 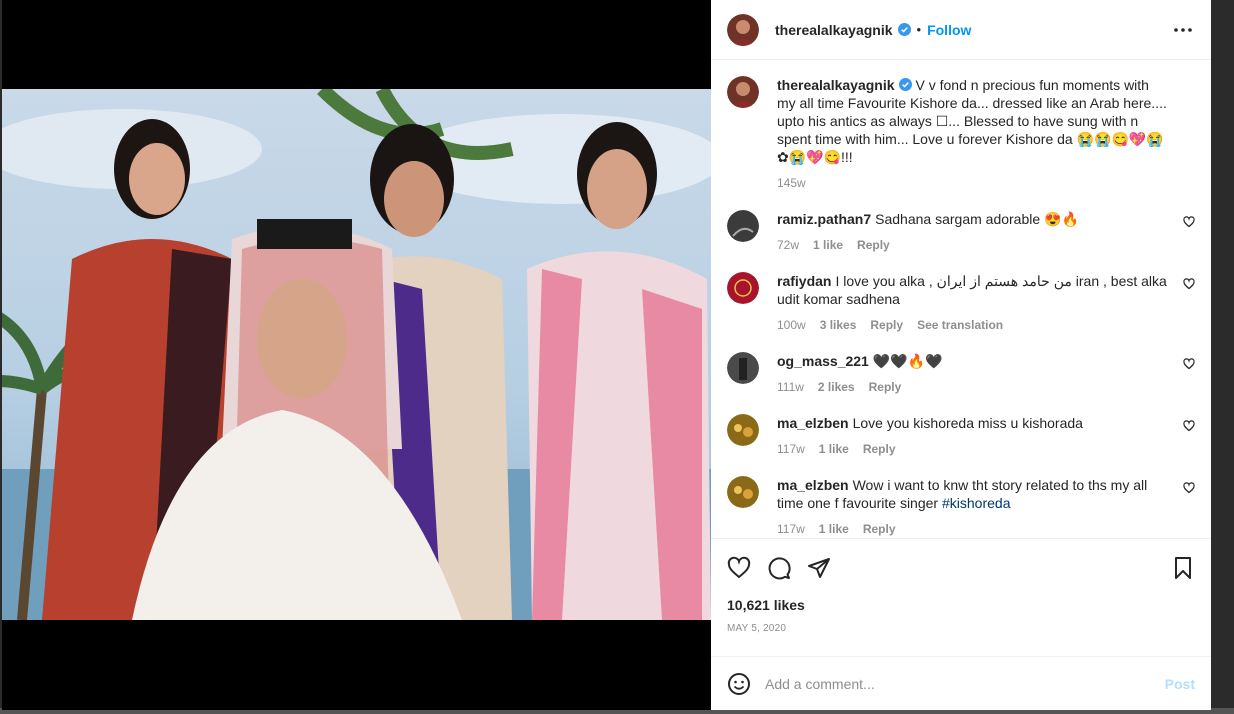 What do you see at coordinates (739, 568) in the screenshot?
I see `heart-icon` at bounding box center [739, 568].